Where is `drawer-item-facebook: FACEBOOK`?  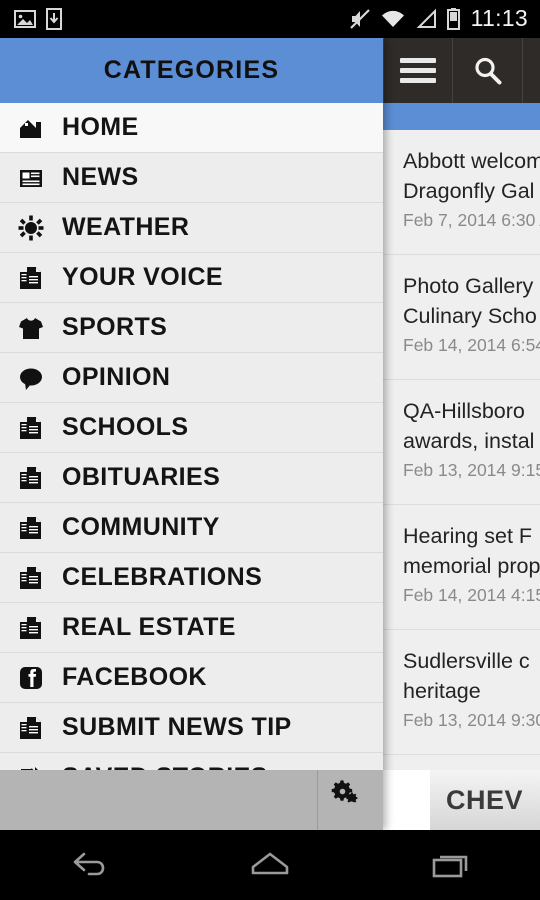
drawer-item-facebook: FACEBOOK is located at coordinates (191, 678).